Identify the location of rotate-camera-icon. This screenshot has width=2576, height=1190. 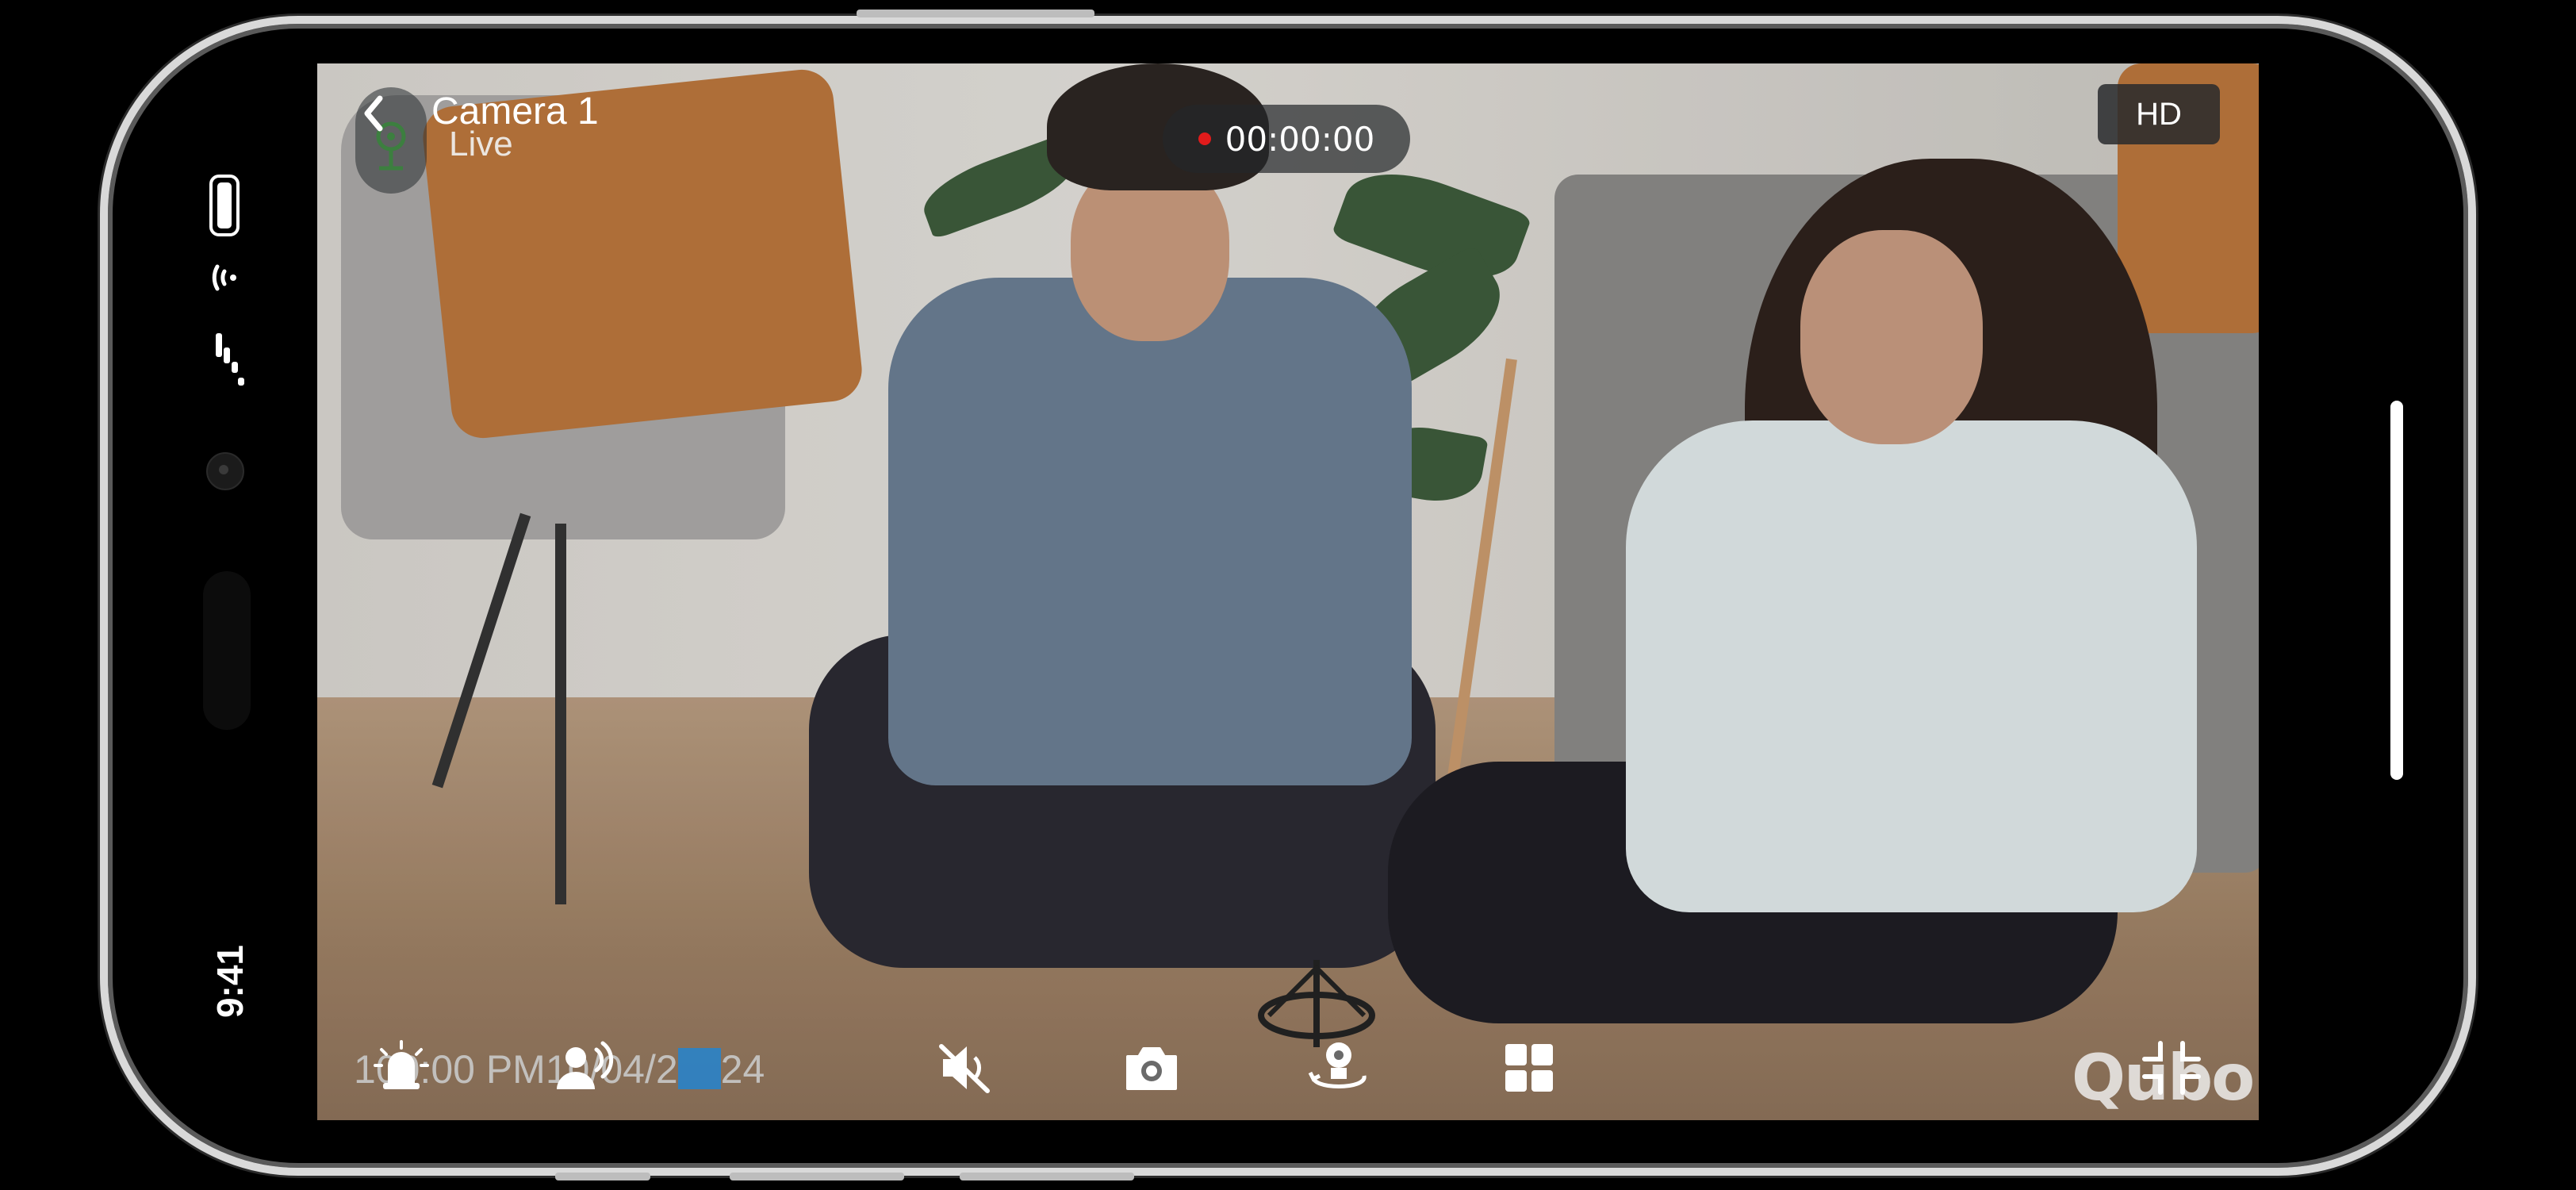
(1338, 1065).